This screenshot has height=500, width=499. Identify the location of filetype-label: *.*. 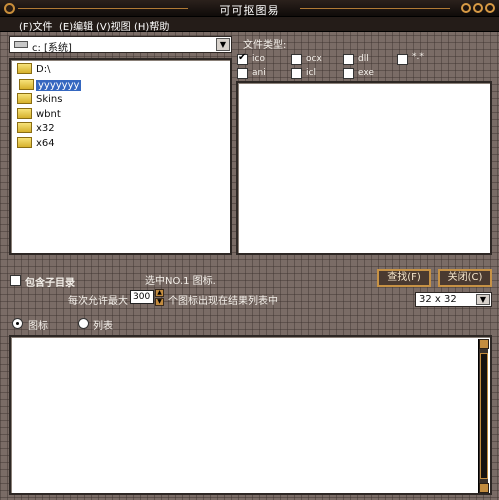
(418, 57).